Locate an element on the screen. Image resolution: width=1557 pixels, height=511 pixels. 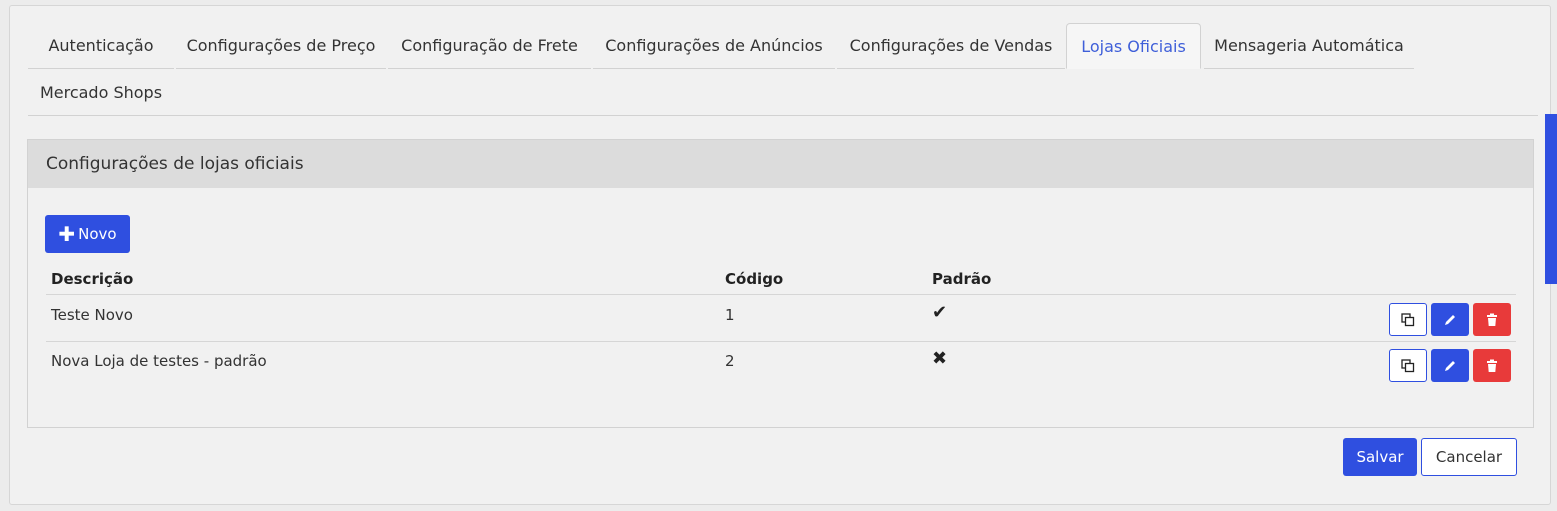
cell-descricao: Teste Novo is located at coordinates (92, 315).